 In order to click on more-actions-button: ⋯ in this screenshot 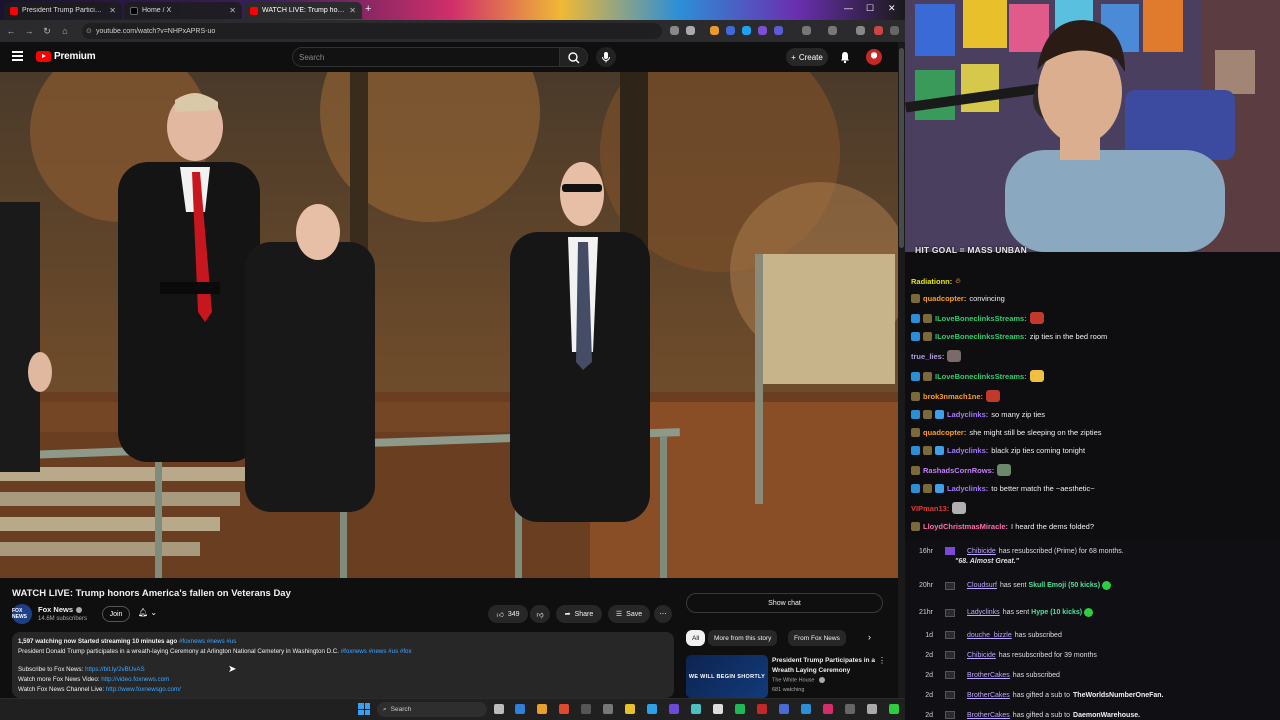, I will do `click(663, 614)`.